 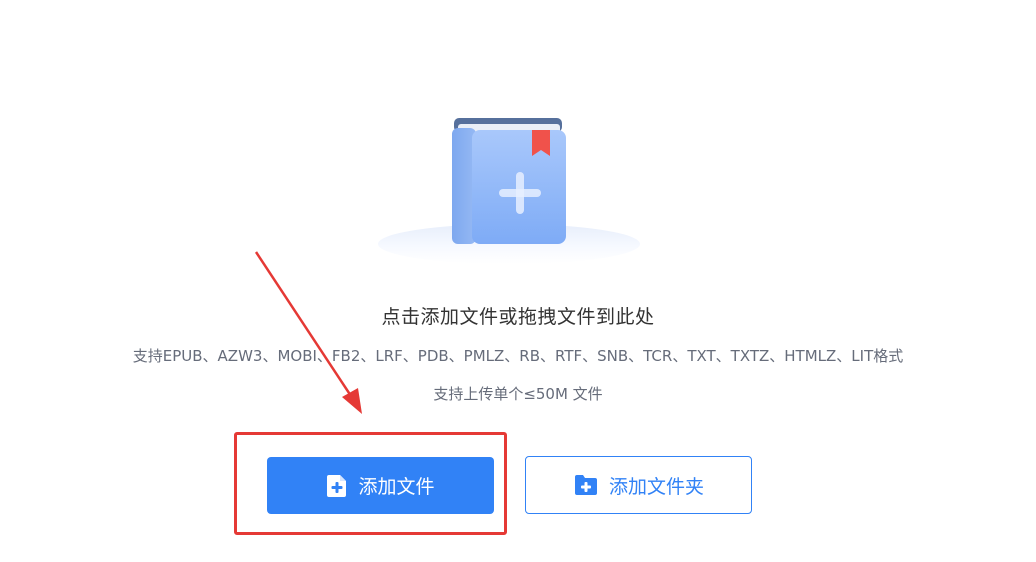 What do you see at coordinates (518, 394) in the screenshot?
I see `size-limit-note: 支持上传单个≤50M 文件` at bounding box center [518, 394].